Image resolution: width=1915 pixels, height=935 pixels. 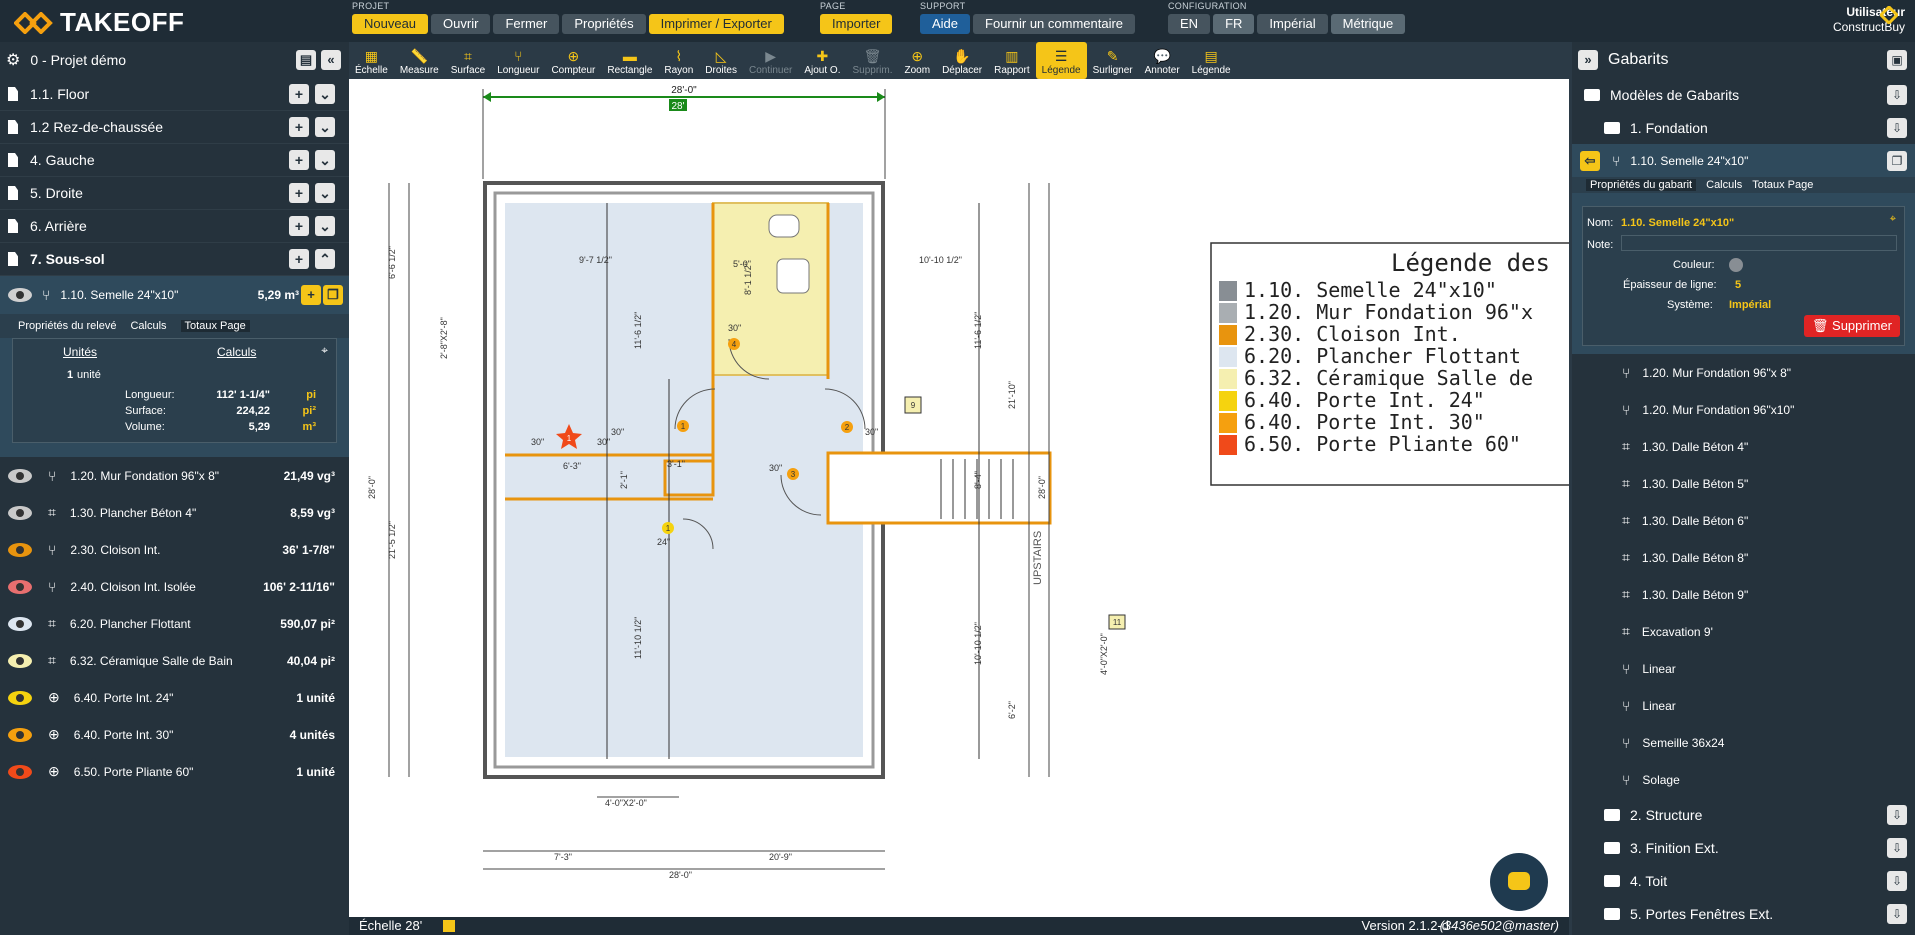 What do you see at coordinates (174, 226) in the screenshot?
I see `page-row: 6. Arrière + ⌄` at bounding box center [174, 226].